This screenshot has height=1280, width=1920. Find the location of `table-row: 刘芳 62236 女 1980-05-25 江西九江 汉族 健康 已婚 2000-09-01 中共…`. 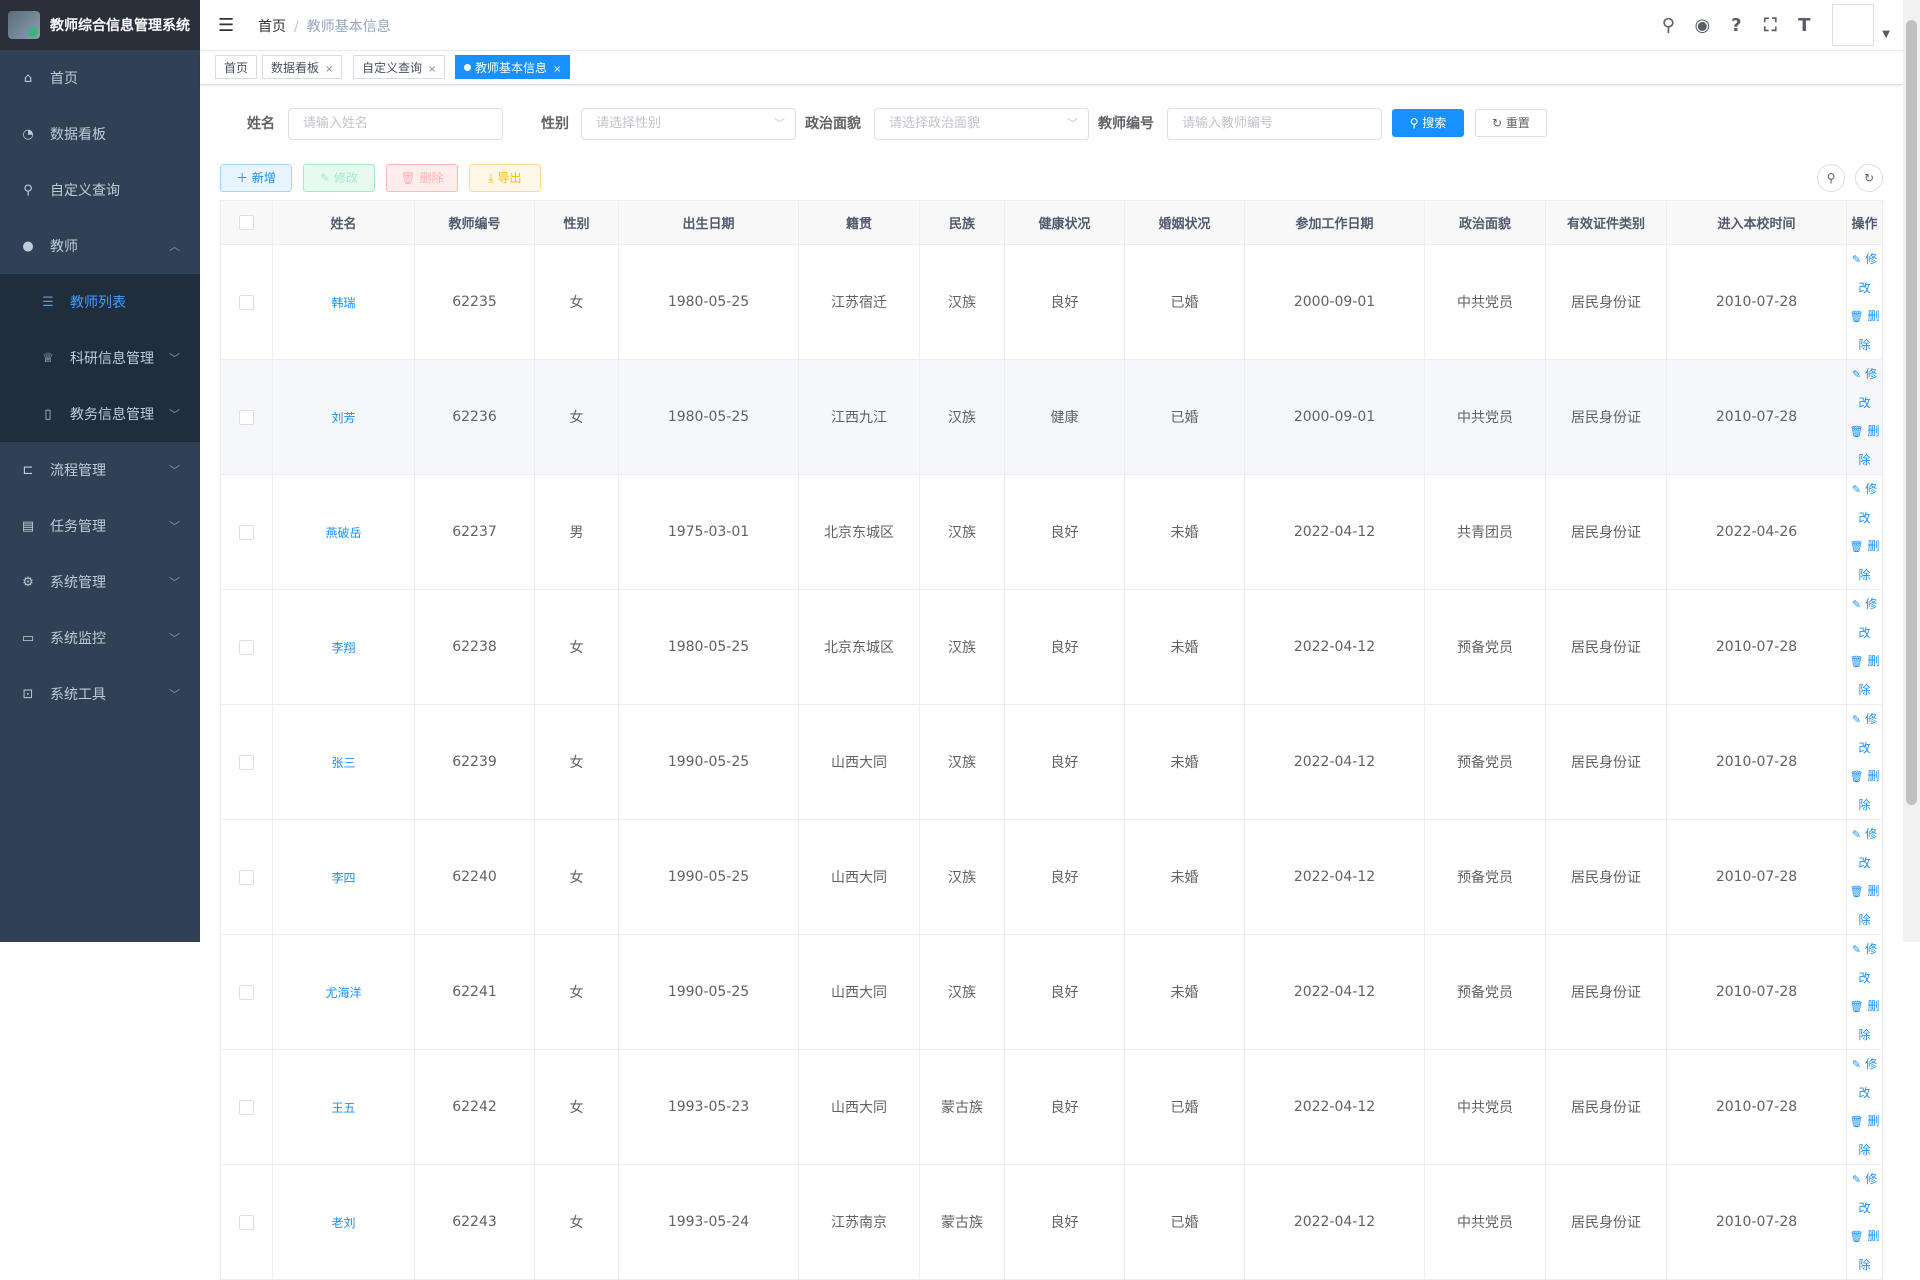

table-row: 刘芳 62236 女 1980-05-25 江西九江 汉族 健康 已婚 2000-09-01 中共… is located at coordinates (1051, 417).